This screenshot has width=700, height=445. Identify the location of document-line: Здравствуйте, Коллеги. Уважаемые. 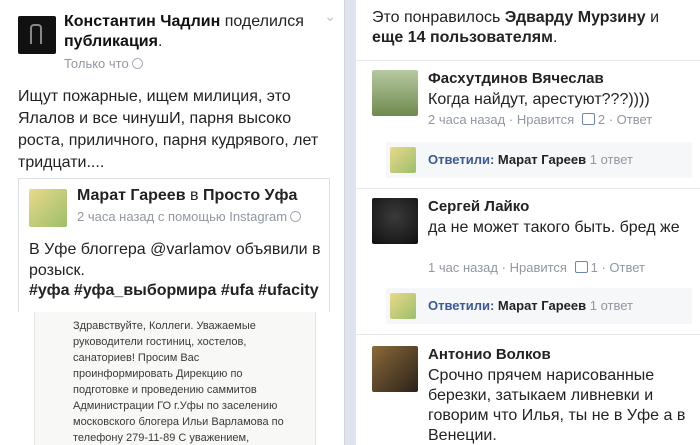
(164, 326).